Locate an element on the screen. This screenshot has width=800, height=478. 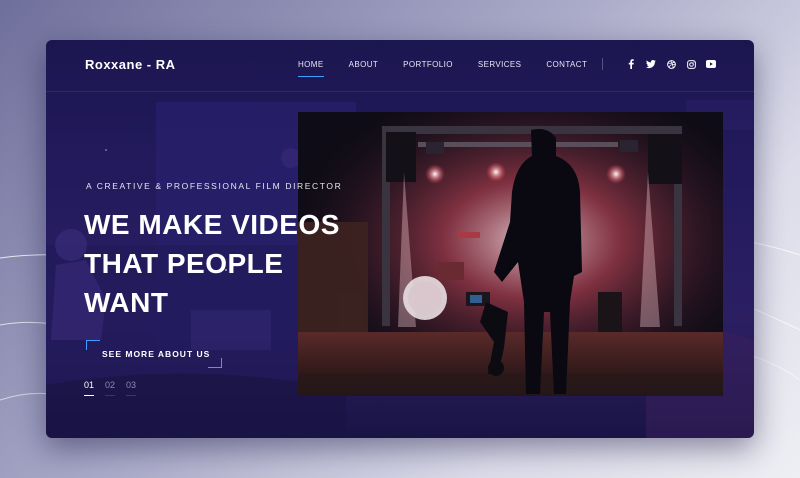
facebook-icon is located at coordinates (631, 64).